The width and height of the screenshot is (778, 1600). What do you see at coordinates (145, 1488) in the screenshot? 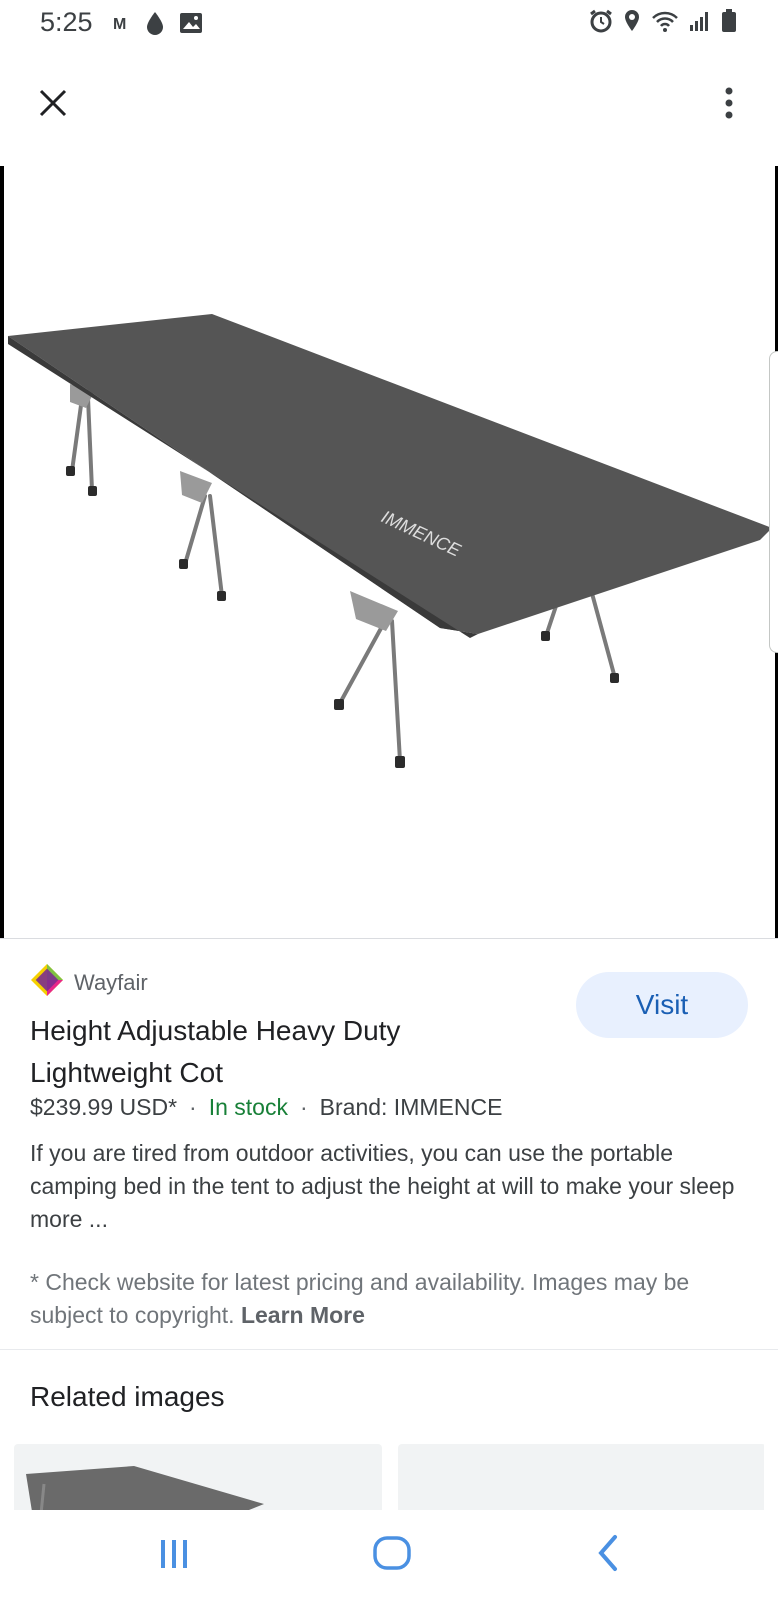
I see `related-cot-thumbnail` at bounding box center [145, 1488].